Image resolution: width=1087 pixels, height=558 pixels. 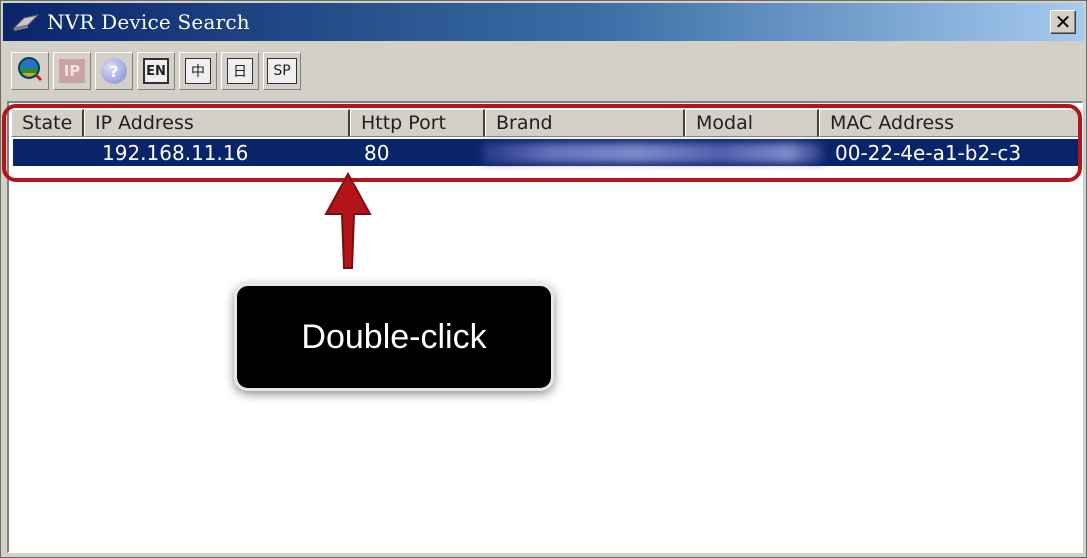 I want to click on ip-button: IP, so click(x=72, y=71).